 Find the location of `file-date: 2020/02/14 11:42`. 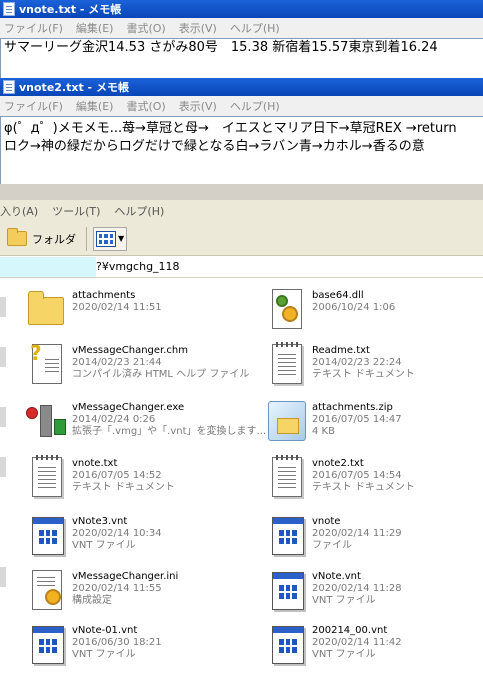

file-date: 2020/02/14 11:42 is located at coordinates (357, 642).